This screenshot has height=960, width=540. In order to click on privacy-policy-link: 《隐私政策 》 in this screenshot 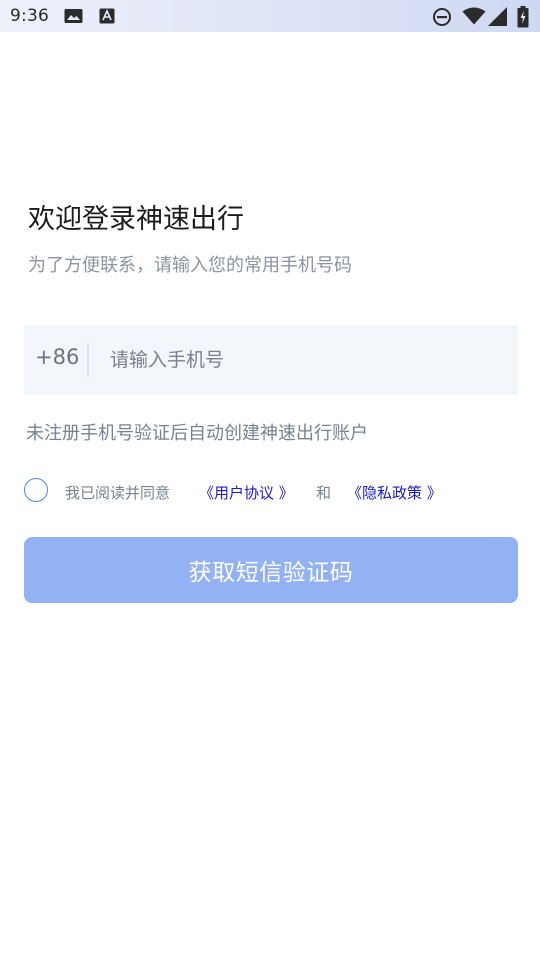, I will do `click(394, 492)`.